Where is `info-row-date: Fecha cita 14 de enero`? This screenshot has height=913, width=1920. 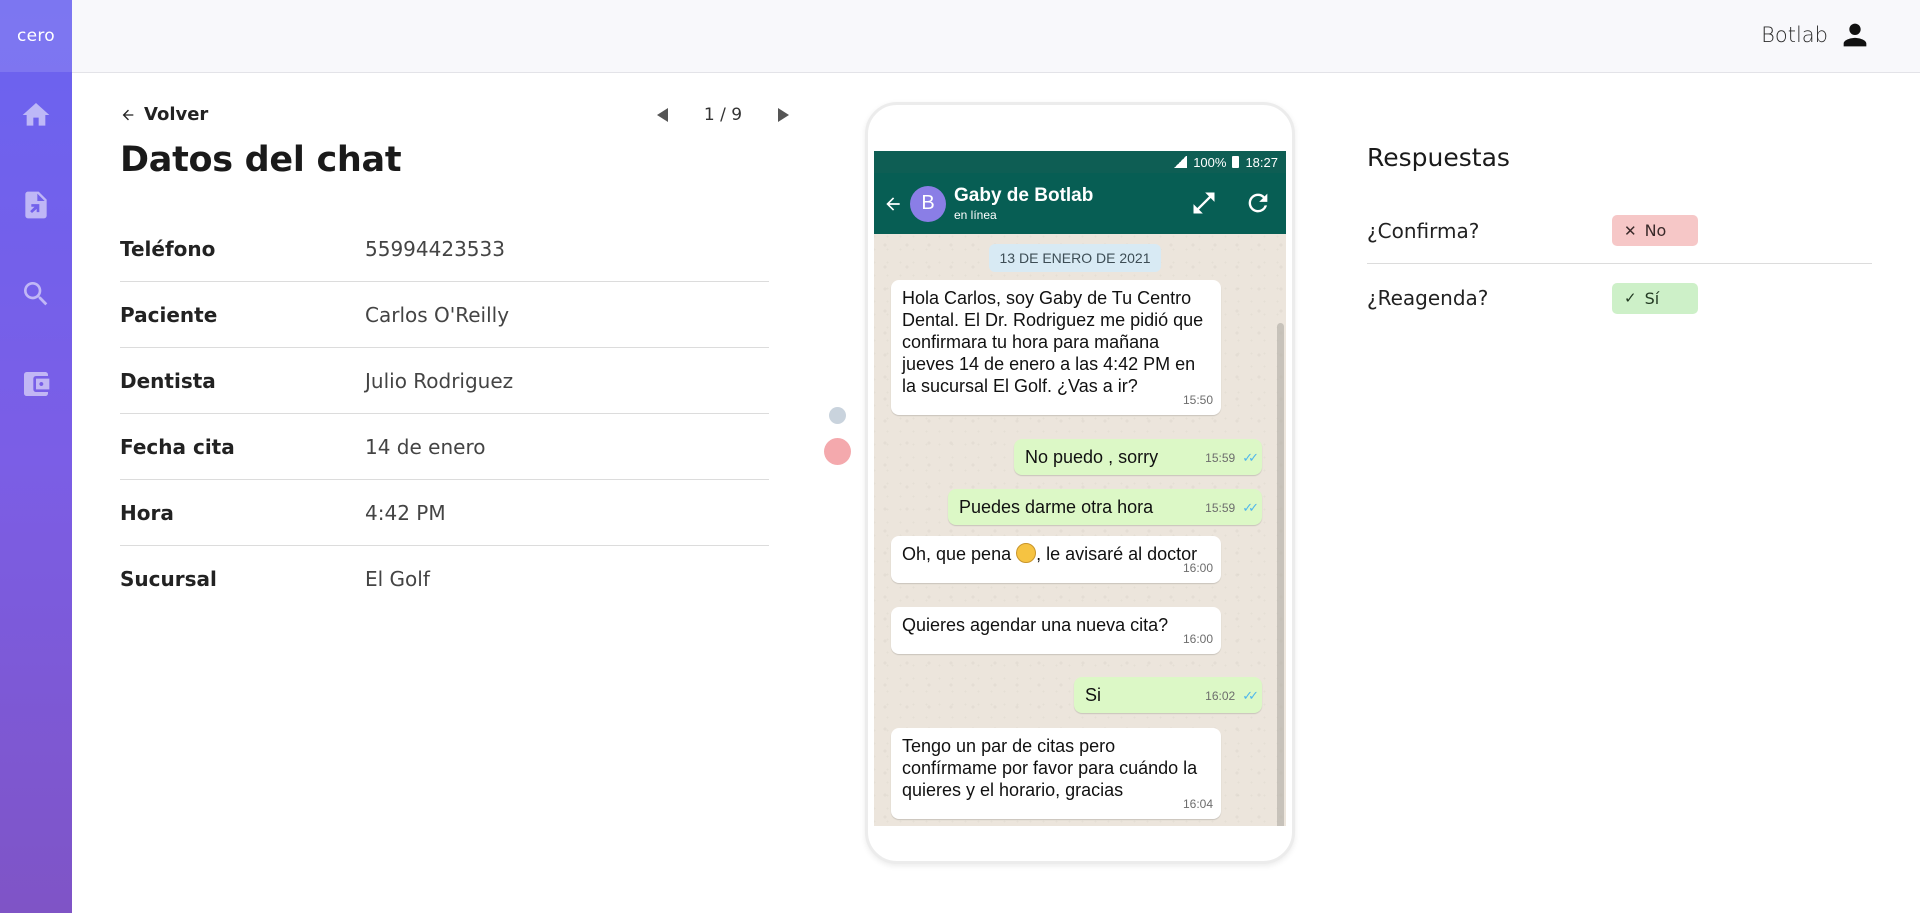
info-row-date: Fecha cita 14 de enero is located at coordinates (444, 447).